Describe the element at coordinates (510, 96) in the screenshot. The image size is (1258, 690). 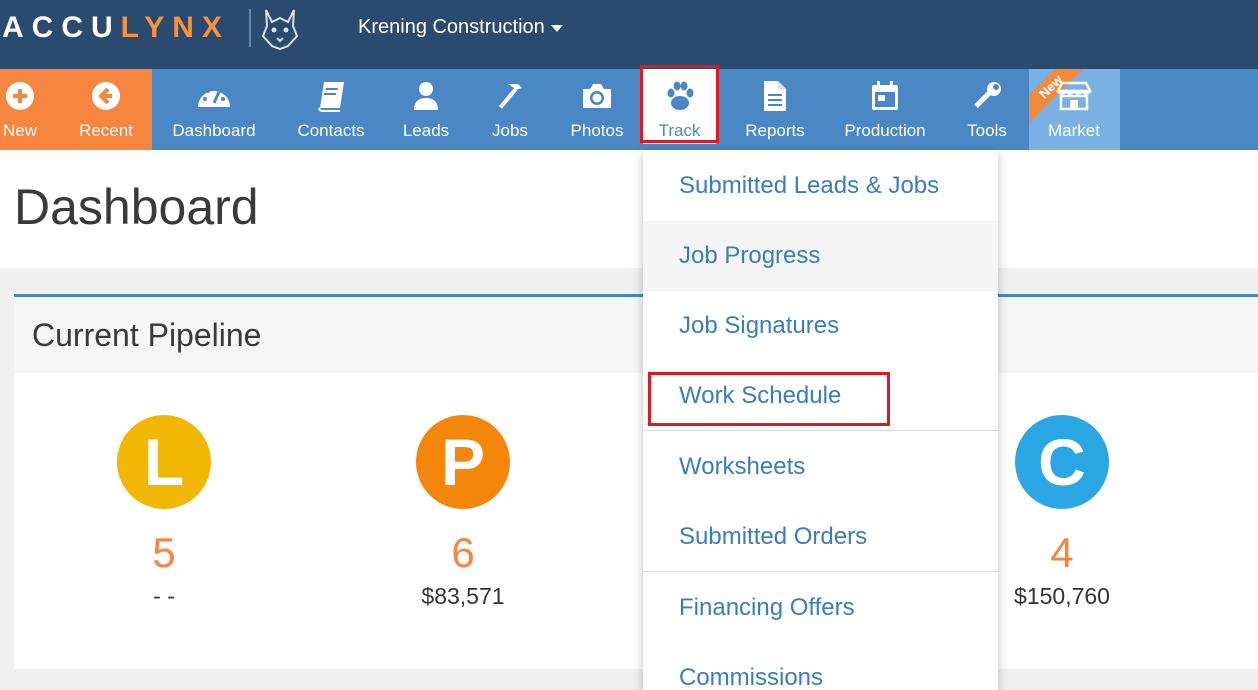
I see `hammer-icon` at that location.